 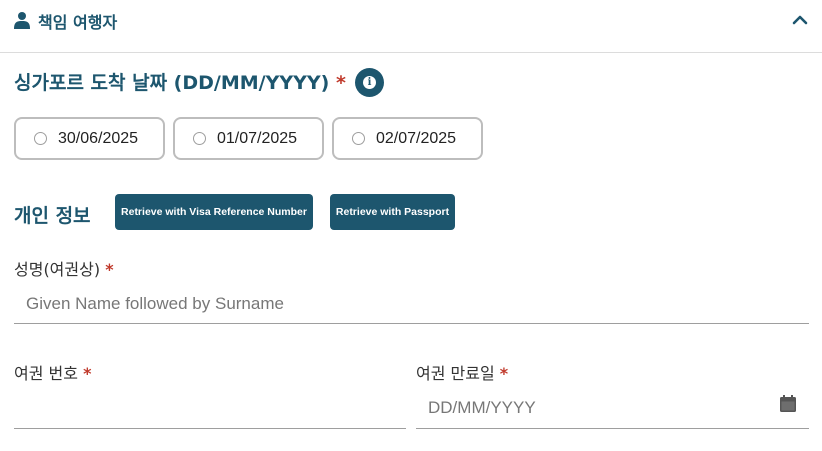 I want to click on info-button: i, so click(x=369, y=82).